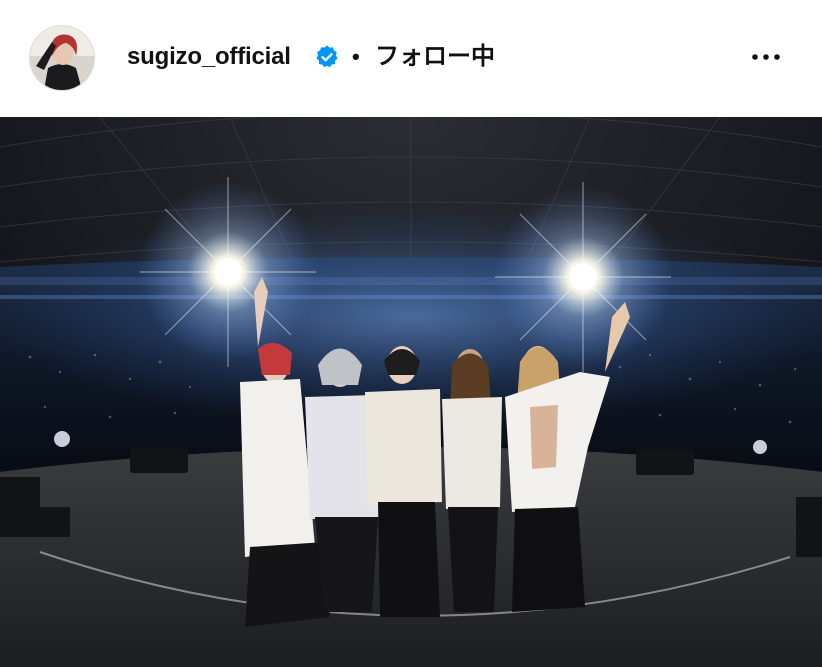 The height and width of the screenshot is (667, 822). I want to click on avatar, so click(62, 58).